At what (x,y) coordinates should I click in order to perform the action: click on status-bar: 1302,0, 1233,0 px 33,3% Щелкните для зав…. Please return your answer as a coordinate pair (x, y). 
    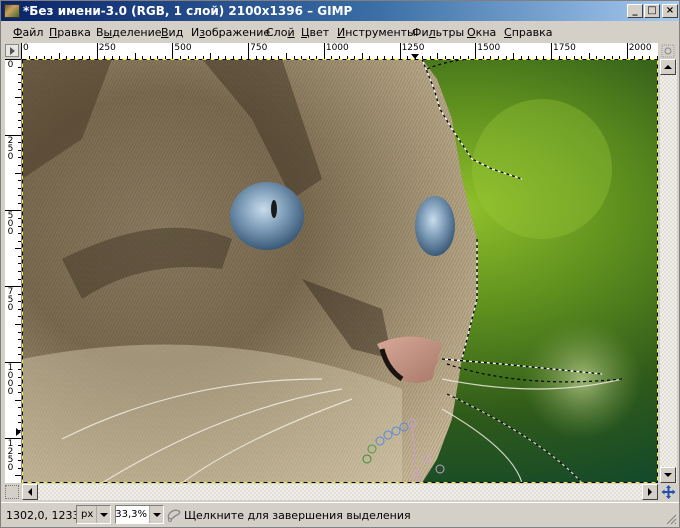
    Looking at the image, I should click on (340, 514).